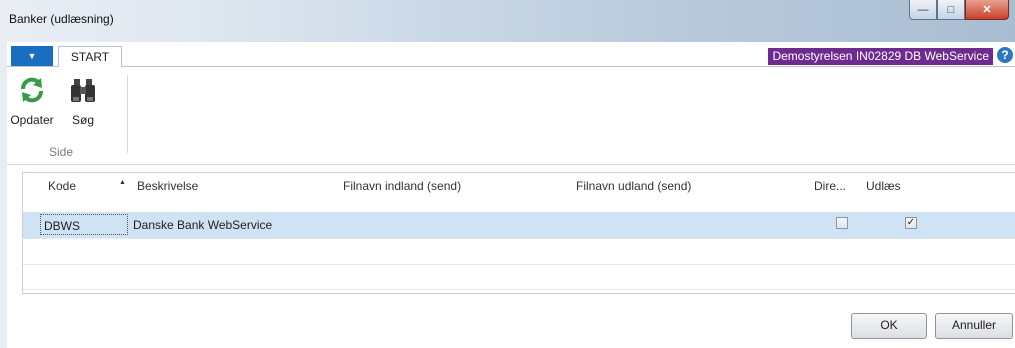 The image size is (1015, 348). I want to click on column-header-beskrivelse: Beskrivelse, so click(167, 186).